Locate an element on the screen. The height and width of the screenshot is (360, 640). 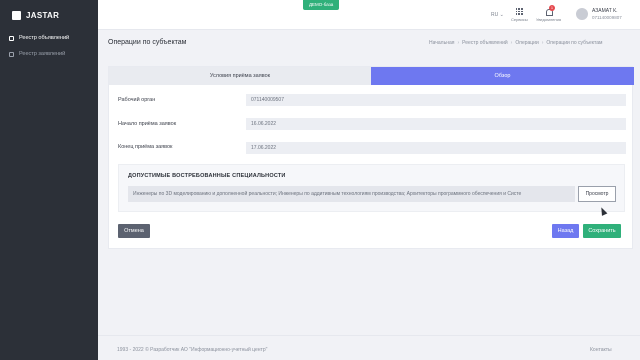
notifications-label: Уведомления is located at coordinates (549, 19).